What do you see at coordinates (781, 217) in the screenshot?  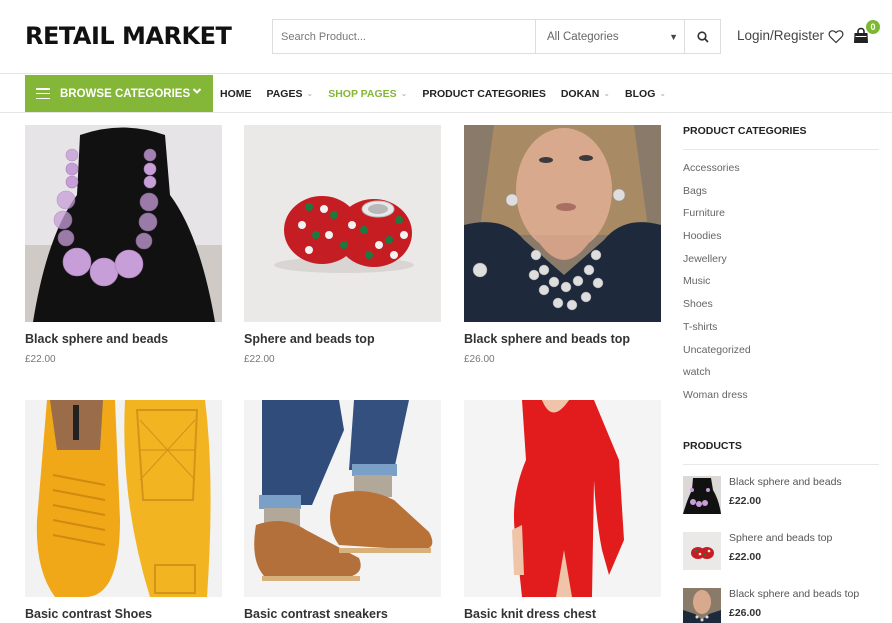 I see `category-link: Furniture` at bounding box center [781, 217].